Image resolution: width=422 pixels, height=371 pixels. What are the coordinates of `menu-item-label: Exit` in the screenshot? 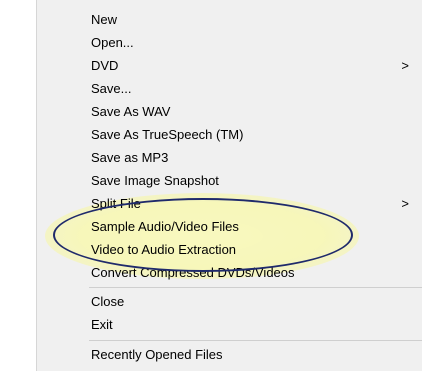 It's located at (102, 324).